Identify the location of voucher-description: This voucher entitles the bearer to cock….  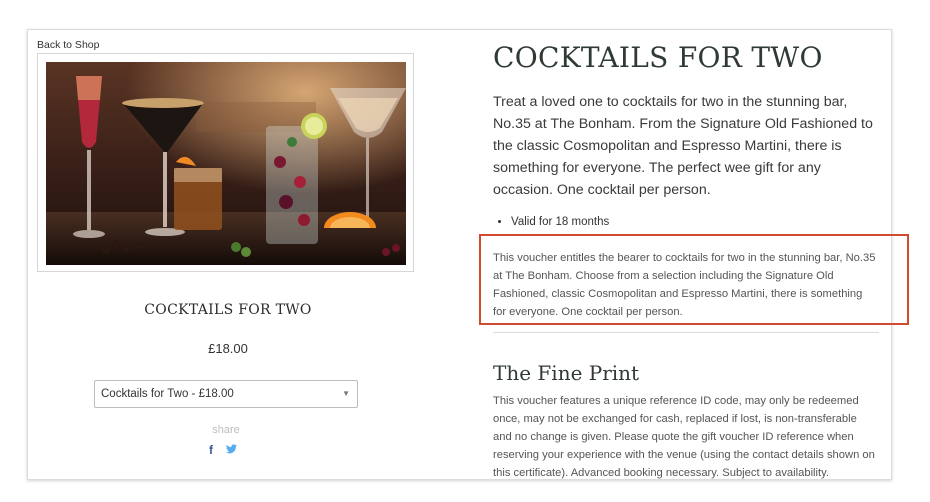
(684, 285).